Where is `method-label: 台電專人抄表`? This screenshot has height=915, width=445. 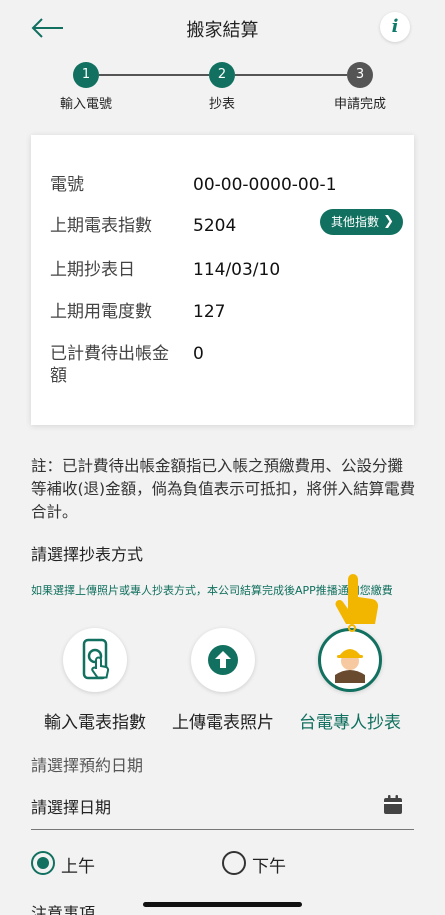
method-label: 台電專人抄表 is located at coordinates (350, 723).